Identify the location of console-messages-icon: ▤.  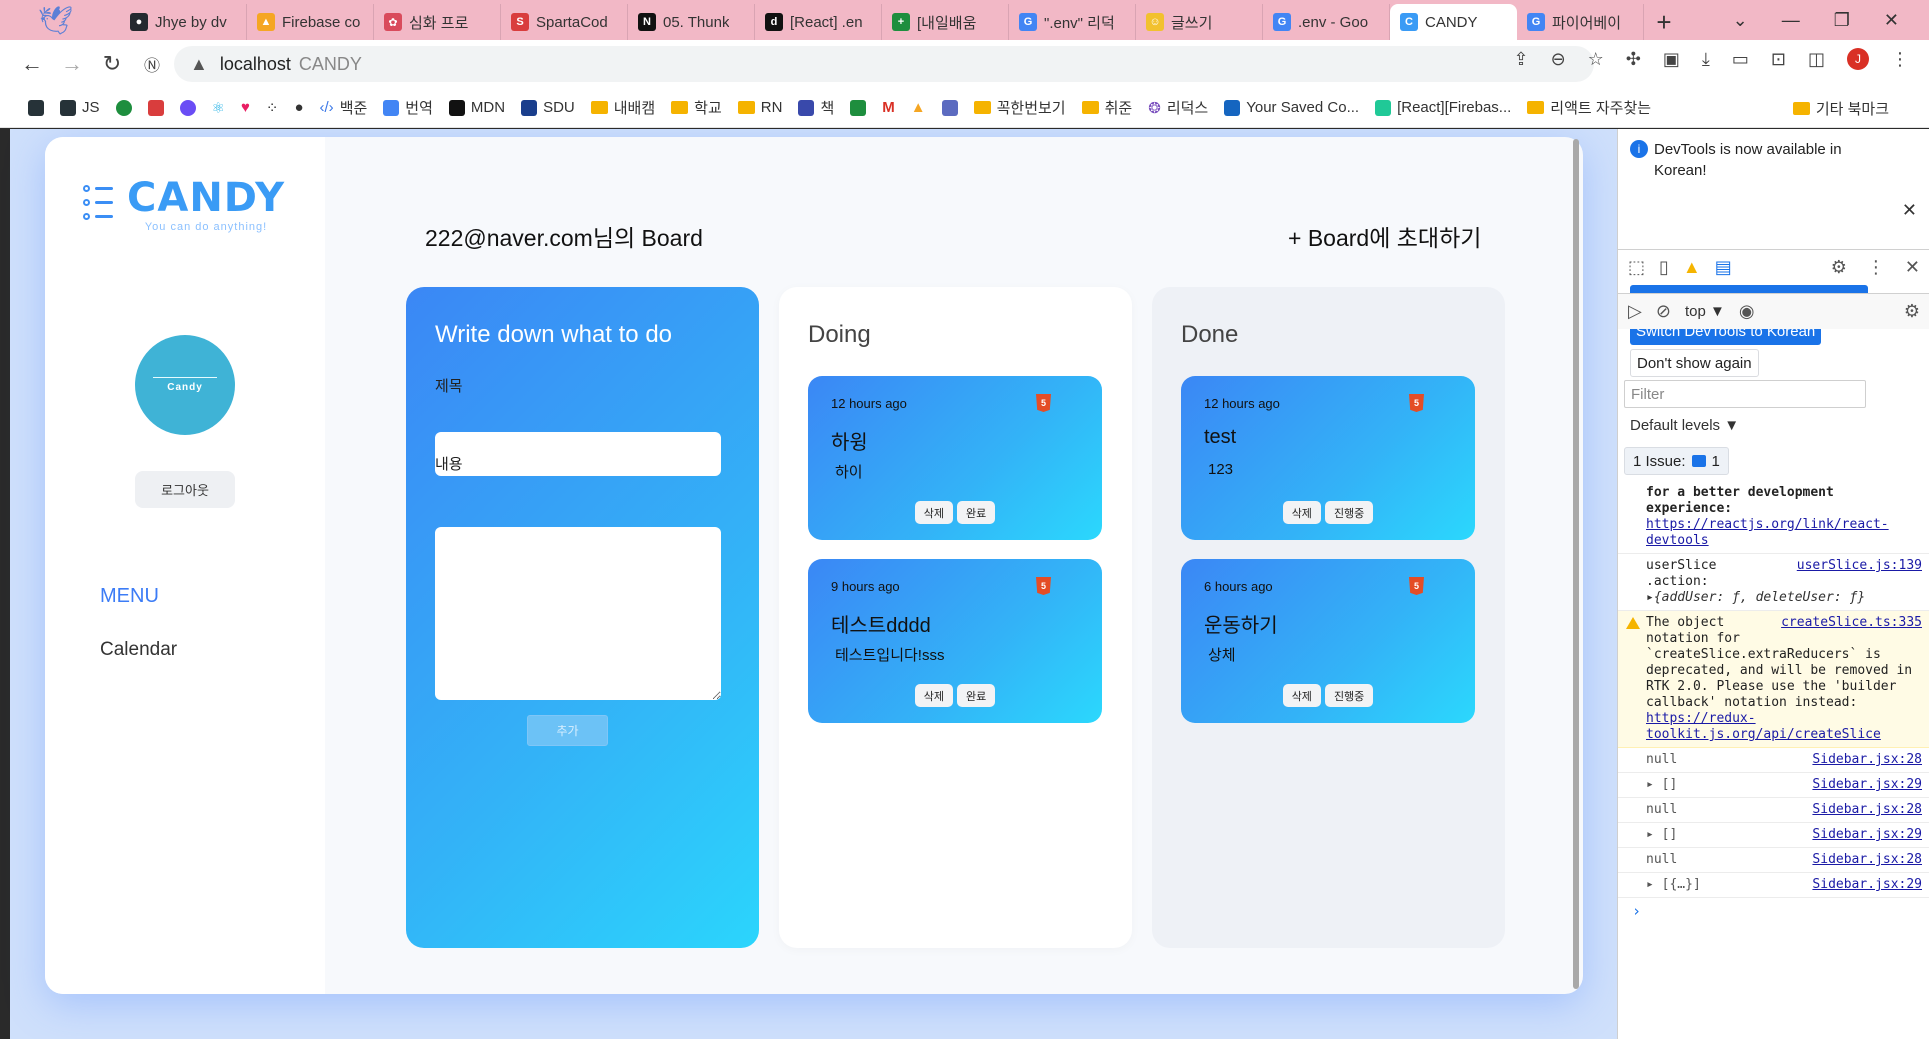
(1723, 267).